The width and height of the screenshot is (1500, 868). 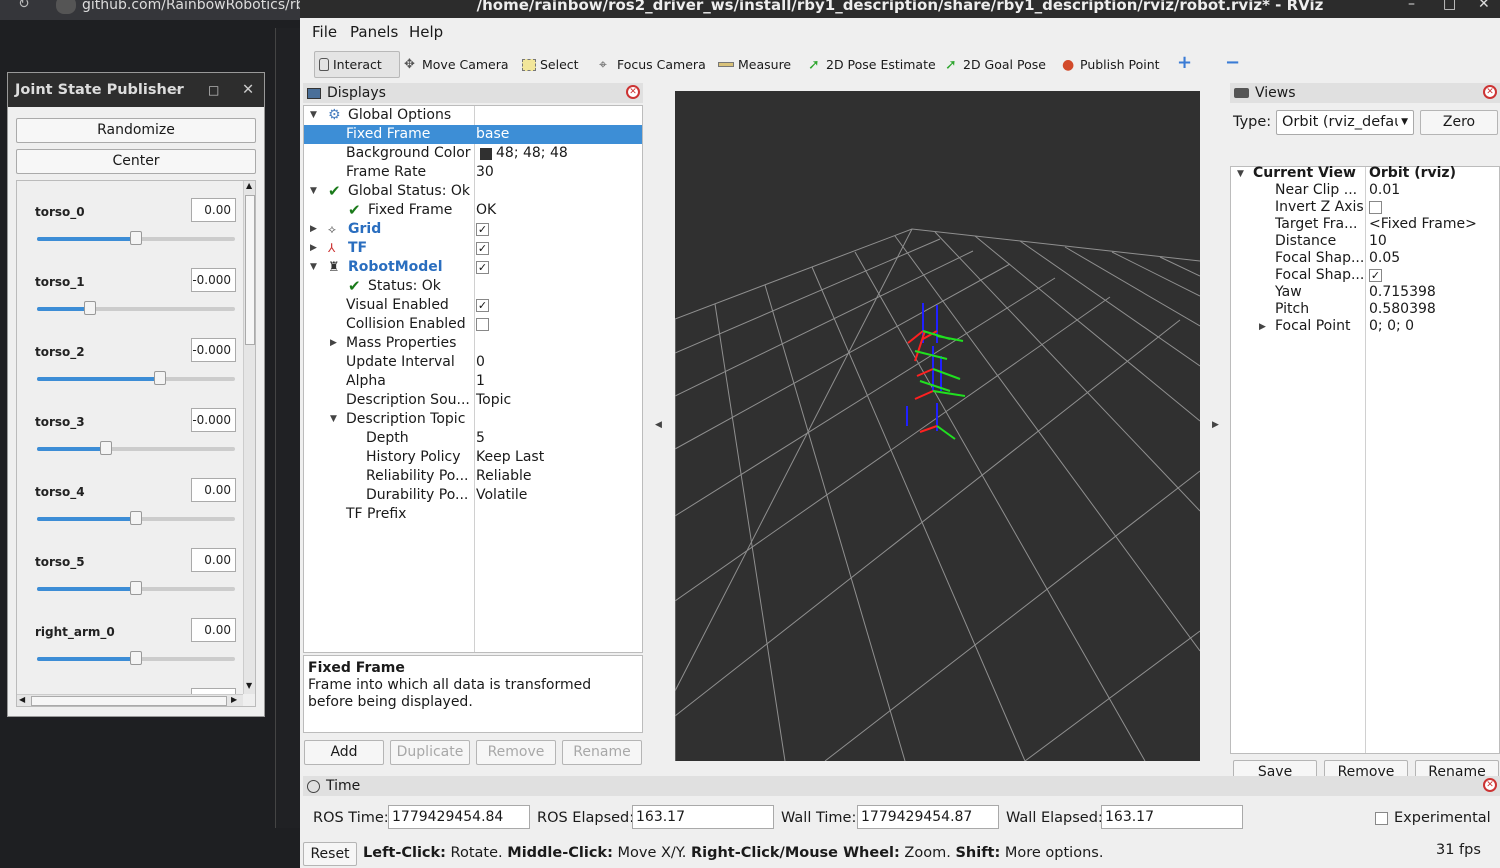 I want to click on tool-publish-point: ● Publish Point, so click(x=1111, y=64).